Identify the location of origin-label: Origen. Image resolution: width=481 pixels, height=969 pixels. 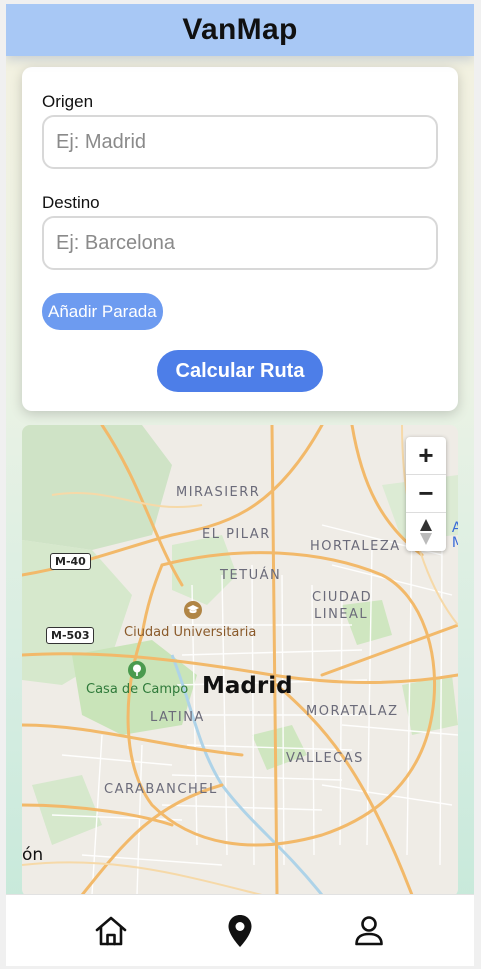
(68, 101).